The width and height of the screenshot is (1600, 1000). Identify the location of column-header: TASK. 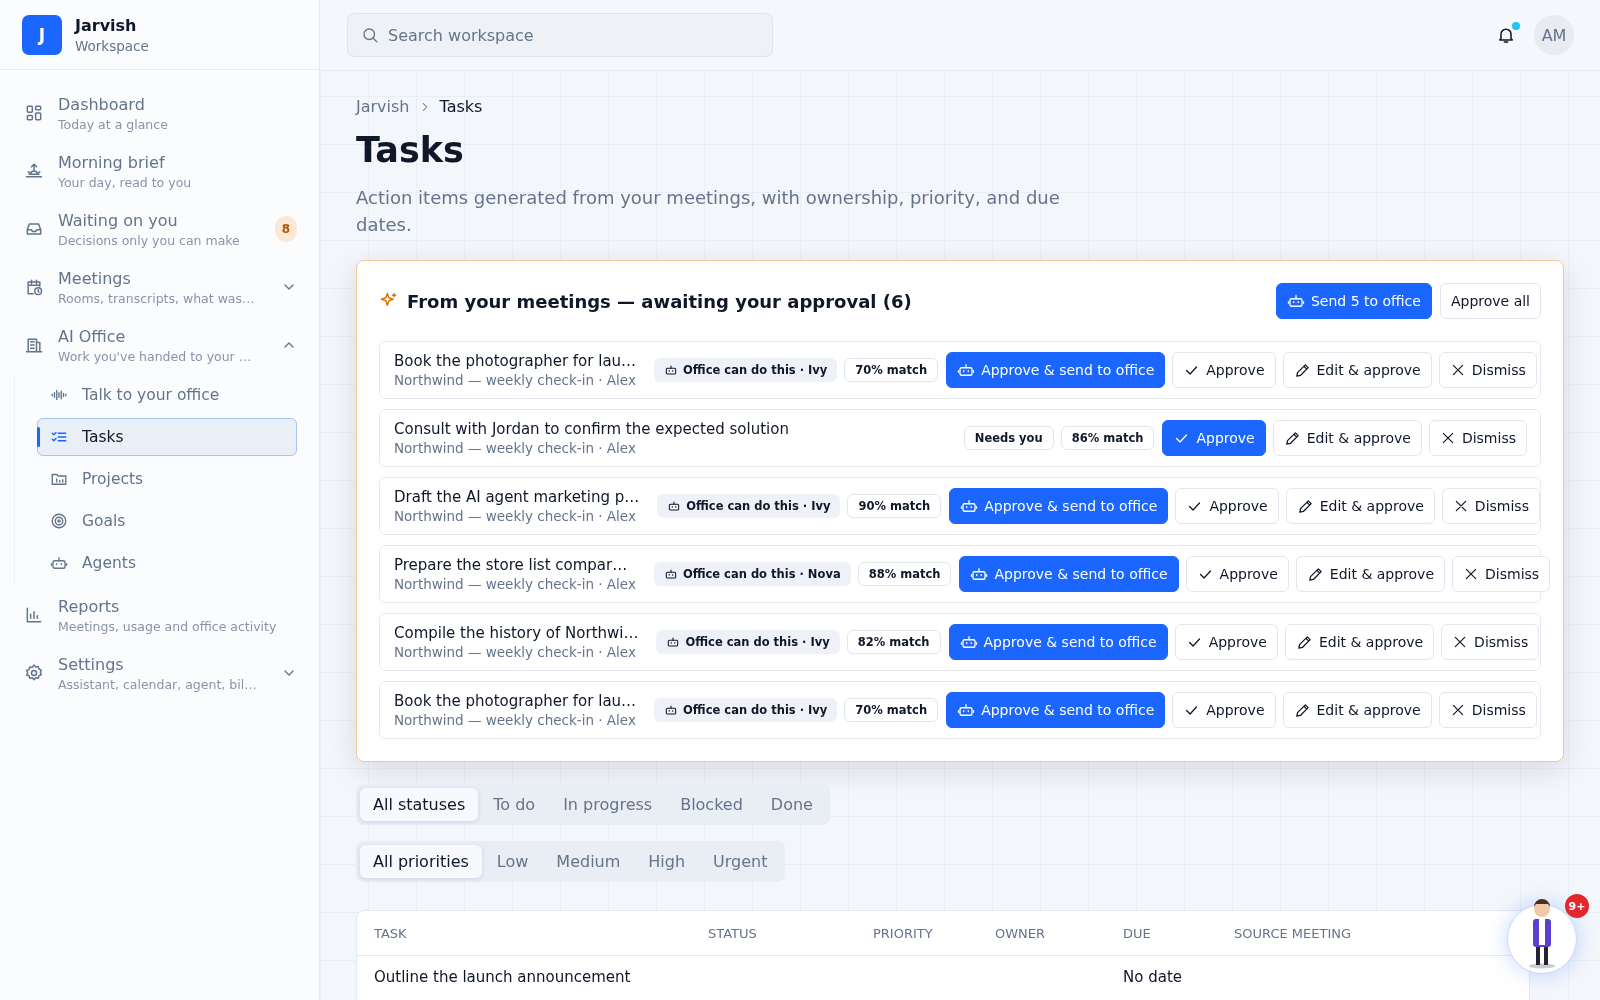
(390, 933).